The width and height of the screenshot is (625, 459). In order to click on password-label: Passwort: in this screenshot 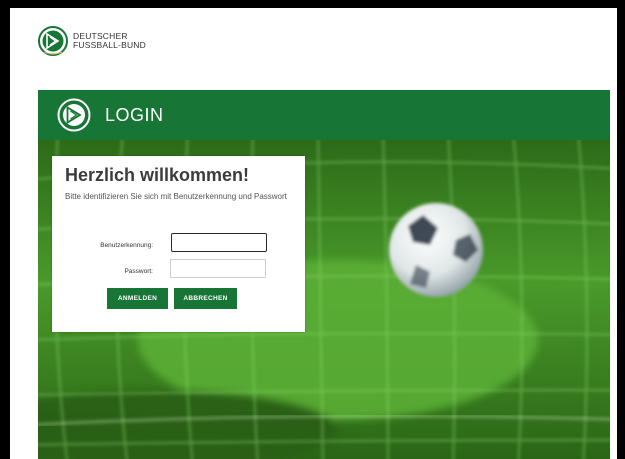, I will do `click(138, 271)`.